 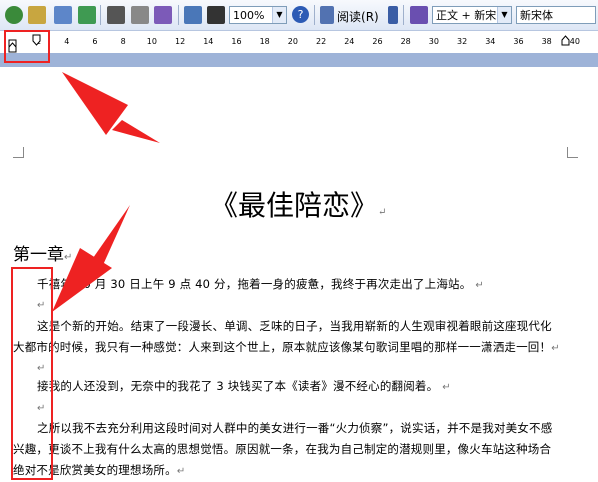 What do you see at coordinates (63, 15) in the screenshot?
I see `table-icon` at bounding box center [63, 15].